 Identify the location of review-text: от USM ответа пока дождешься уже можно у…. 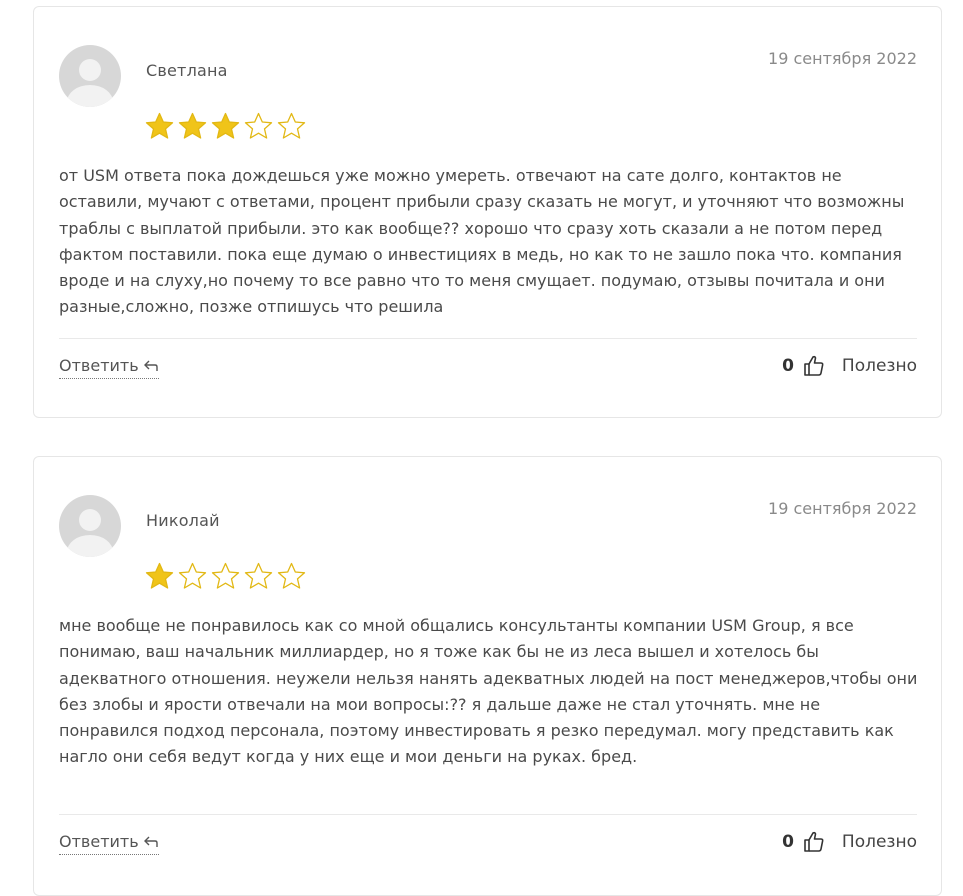
(482, 241).